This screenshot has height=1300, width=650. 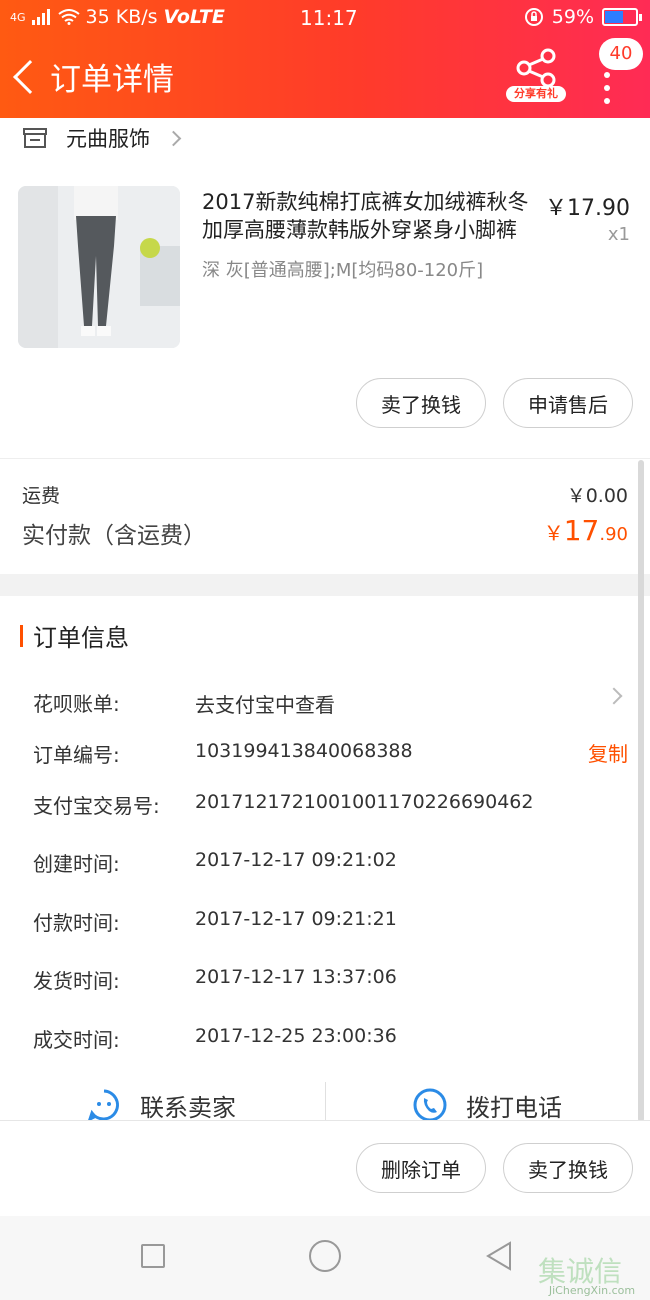 What do you see at coordinates (114, 536) in the screenshot?
I see `paid-amount-label: 实付款（含运费）` at bounding box center [114, 536].